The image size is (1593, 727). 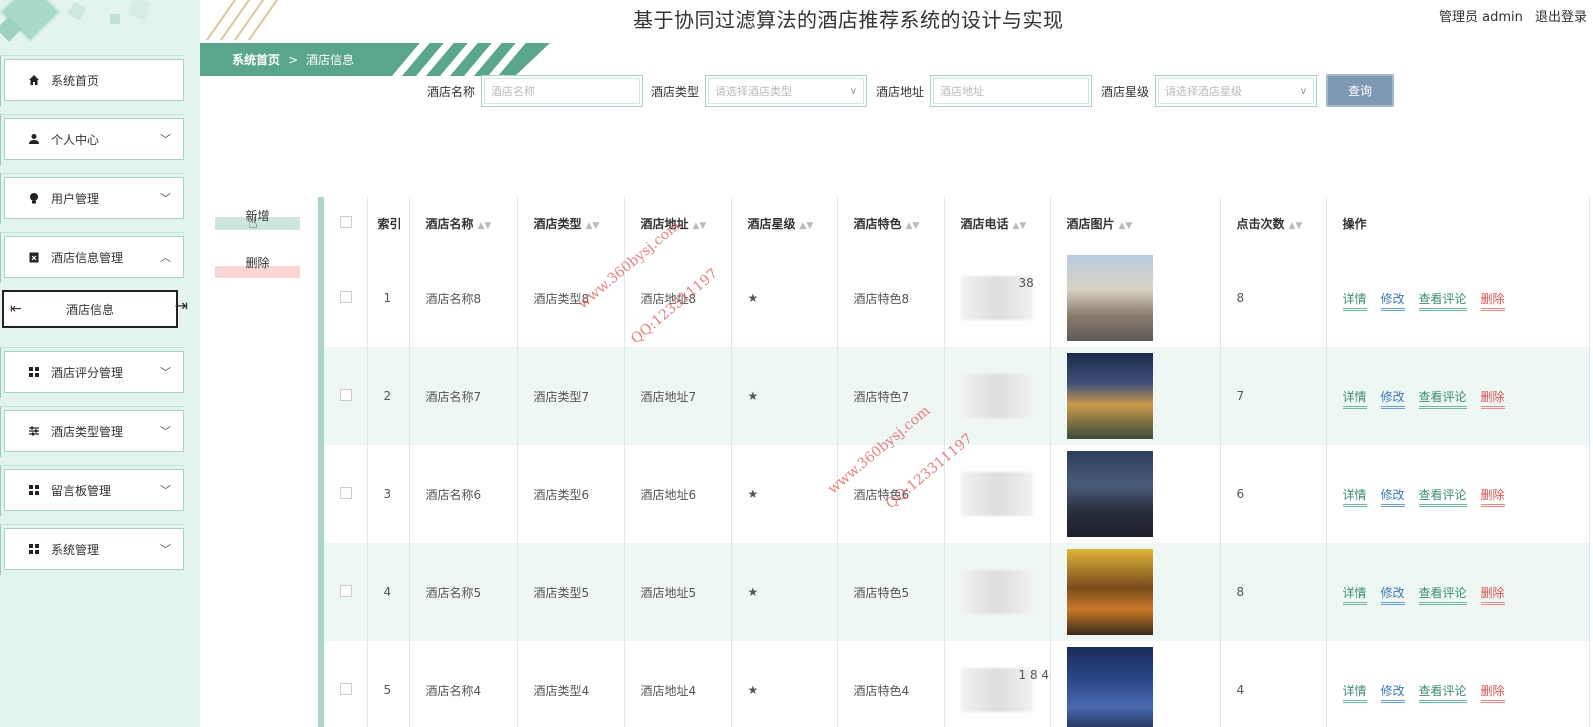 I want to click on column-header-index: 索引, so click(x=388, y=223).